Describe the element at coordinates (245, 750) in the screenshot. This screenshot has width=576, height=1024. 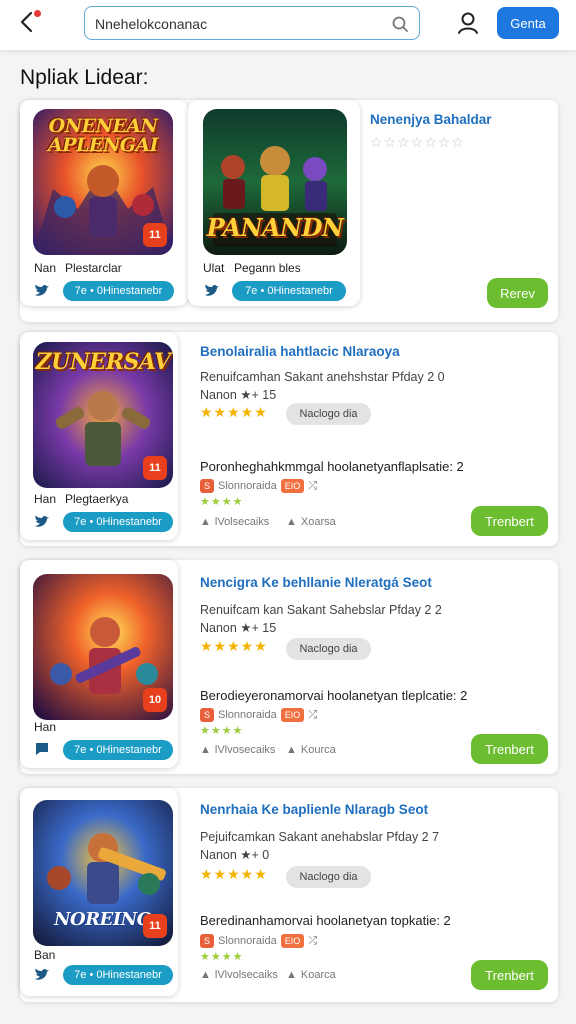
I see `meta-label: lVlvosecaiks` at that location.